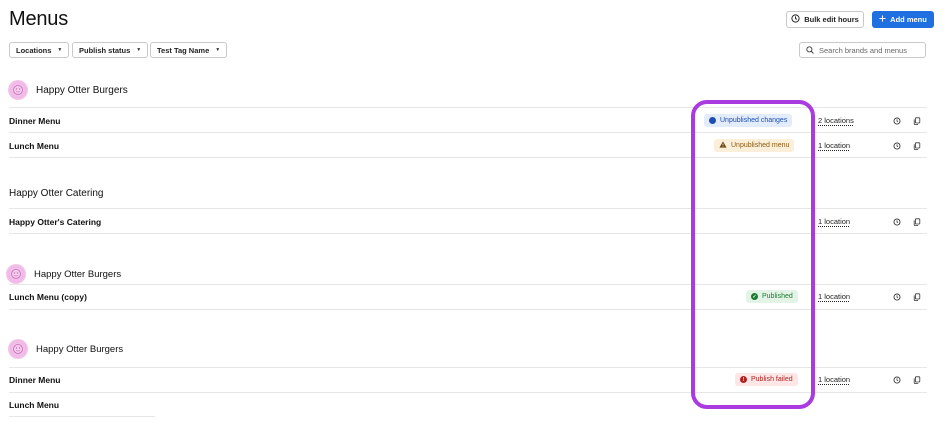  I want to click on filter-publish-status-label: Publish status, so click(105, 50).